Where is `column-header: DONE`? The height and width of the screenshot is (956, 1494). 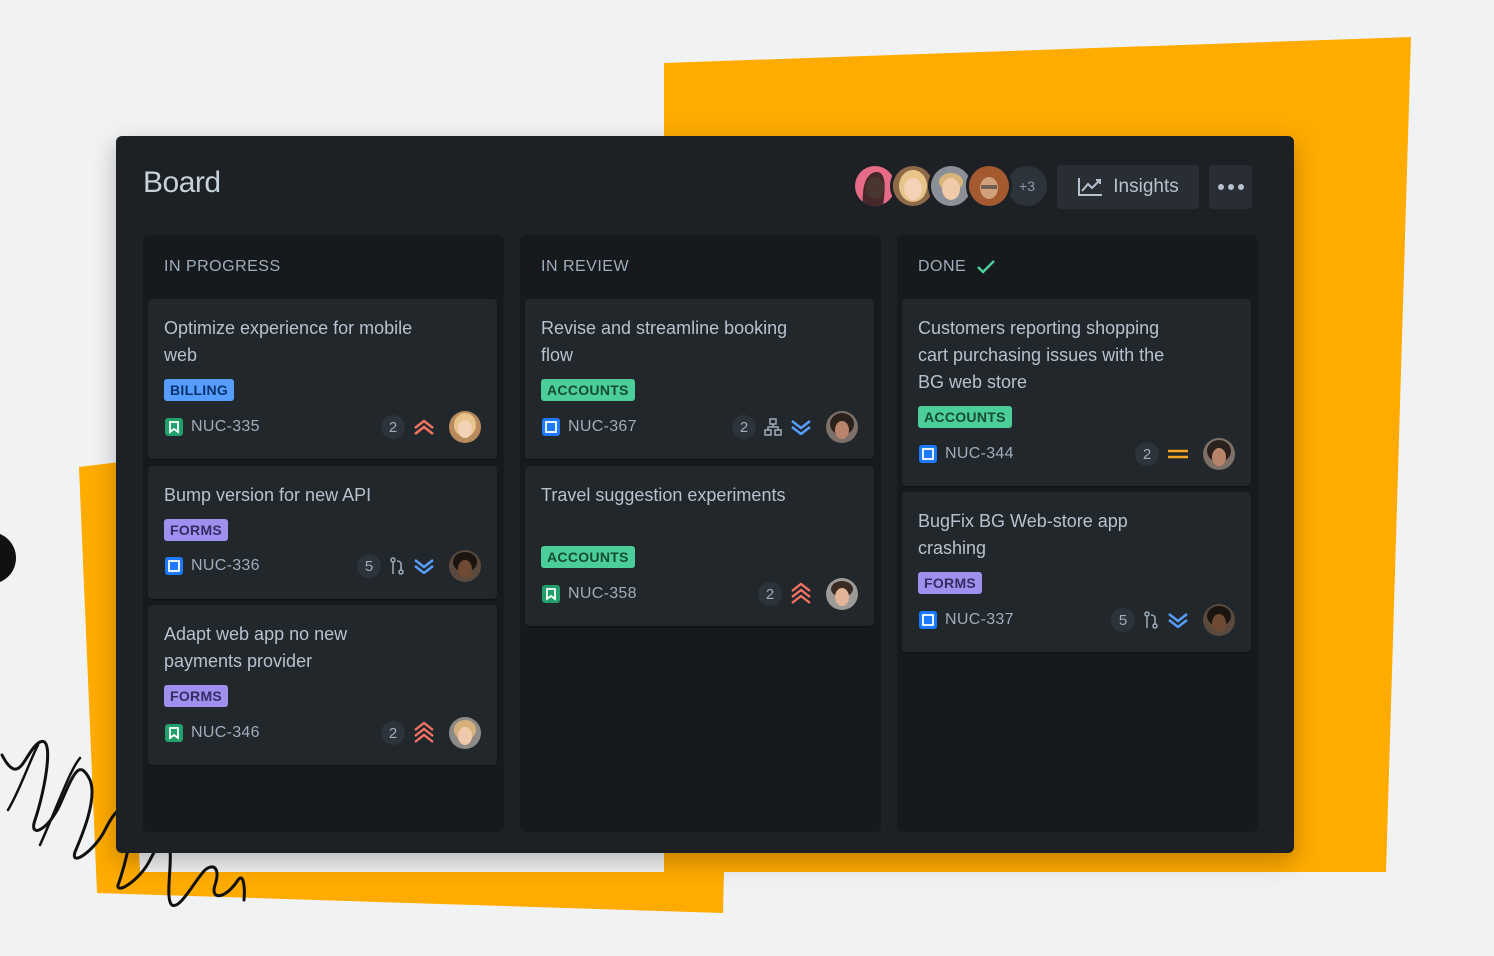 column-header: DONE is located at coordinates (957, 267).